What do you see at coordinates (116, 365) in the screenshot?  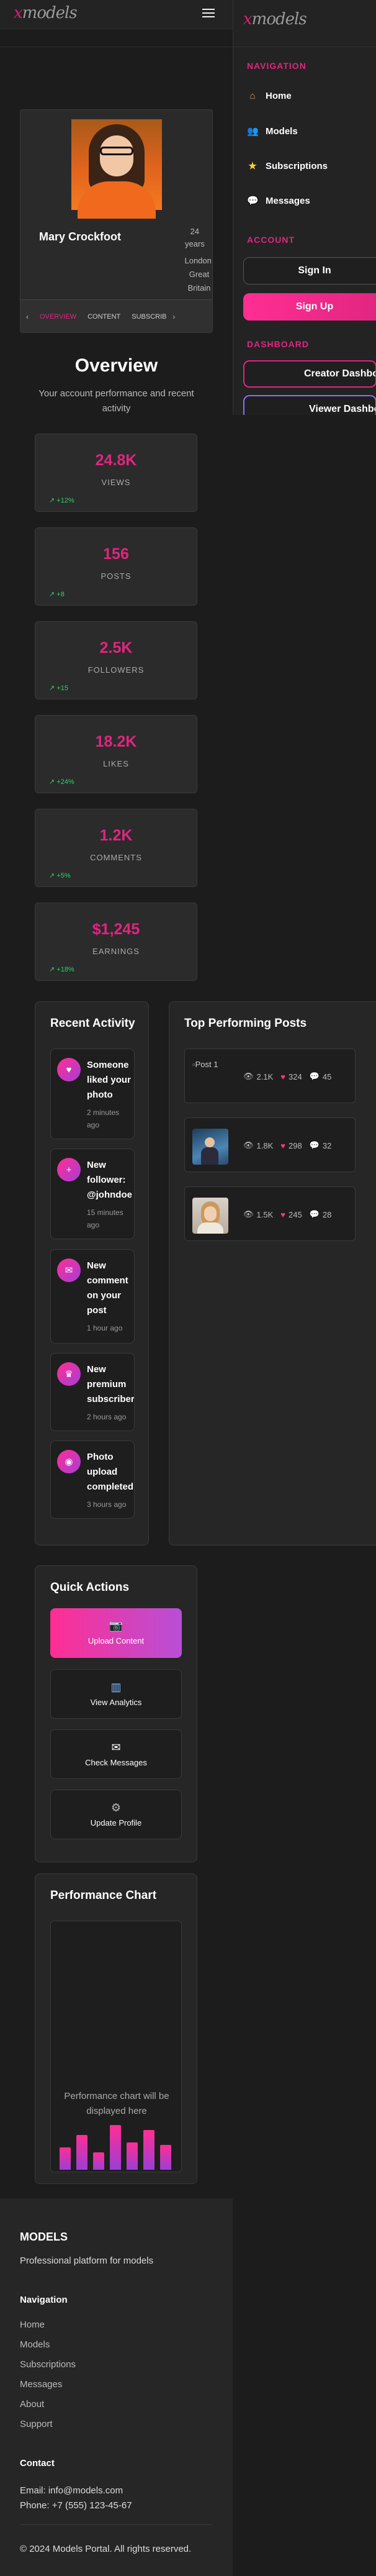 I see `overview-title: Overview` at bounding box center [116, 365].